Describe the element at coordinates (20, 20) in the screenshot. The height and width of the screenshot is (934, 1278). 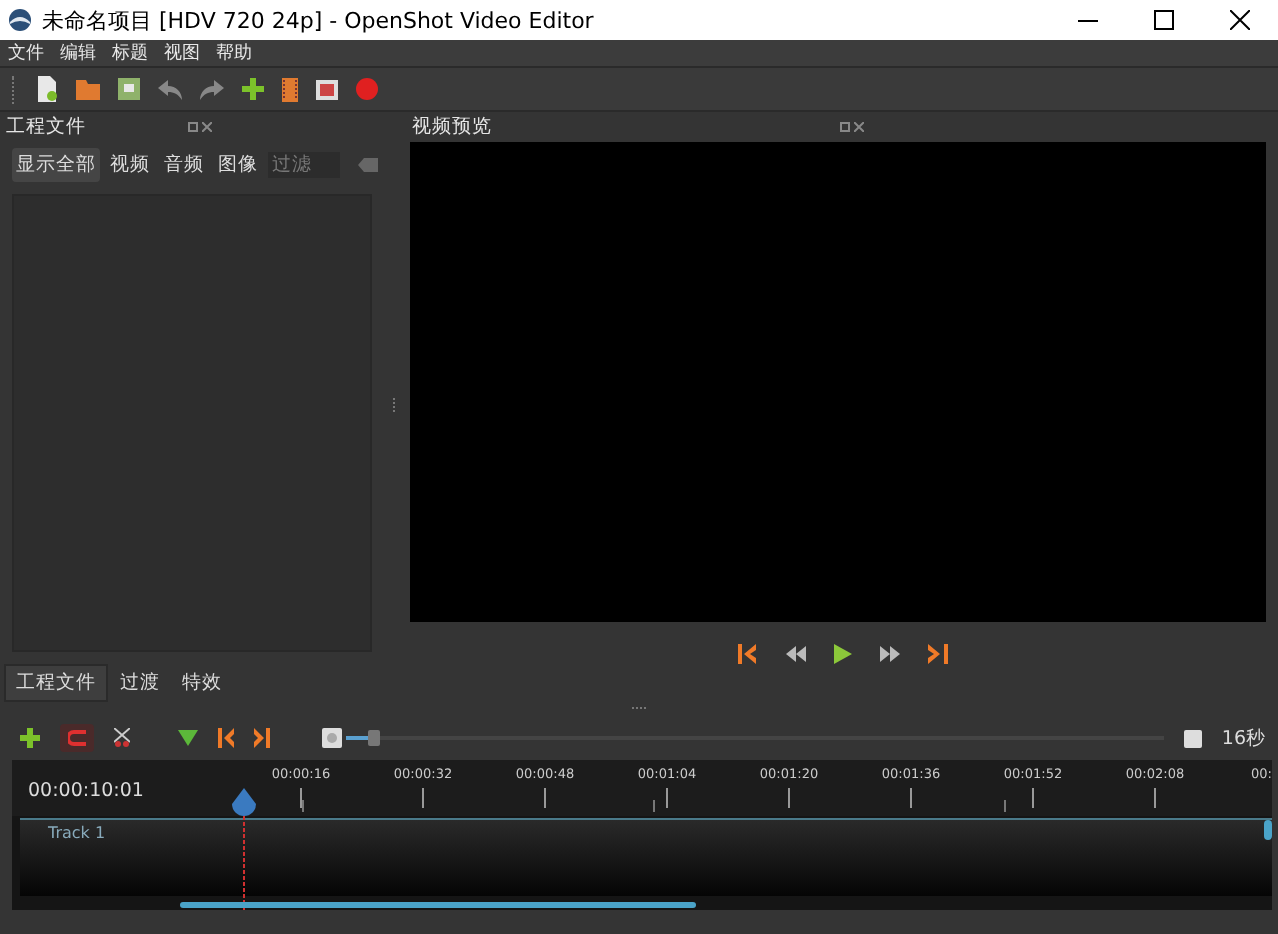
I see `app-logo-icon` at that location.